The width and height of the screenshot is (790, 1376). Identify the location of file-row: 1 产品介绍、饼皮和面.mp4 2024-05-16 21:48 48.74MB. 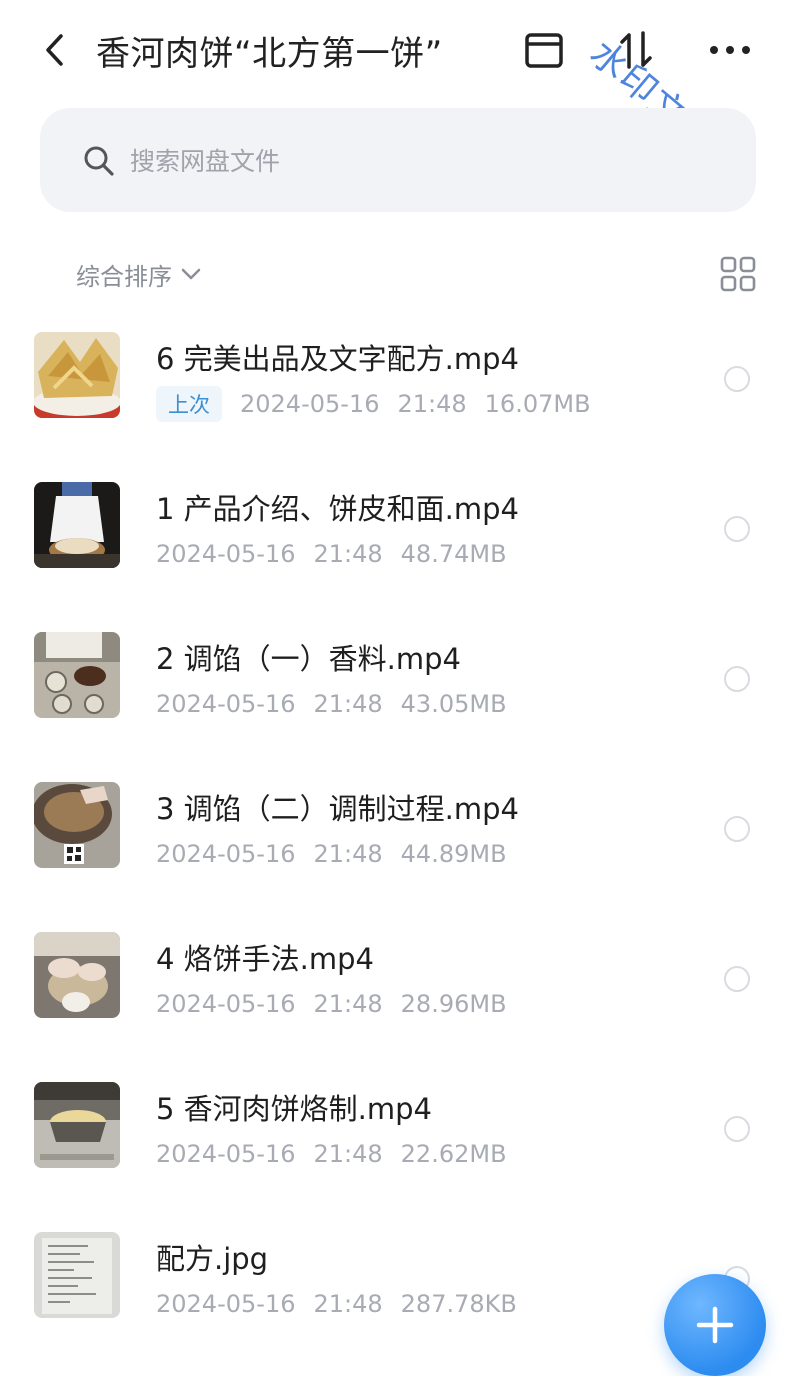
(395, 525).